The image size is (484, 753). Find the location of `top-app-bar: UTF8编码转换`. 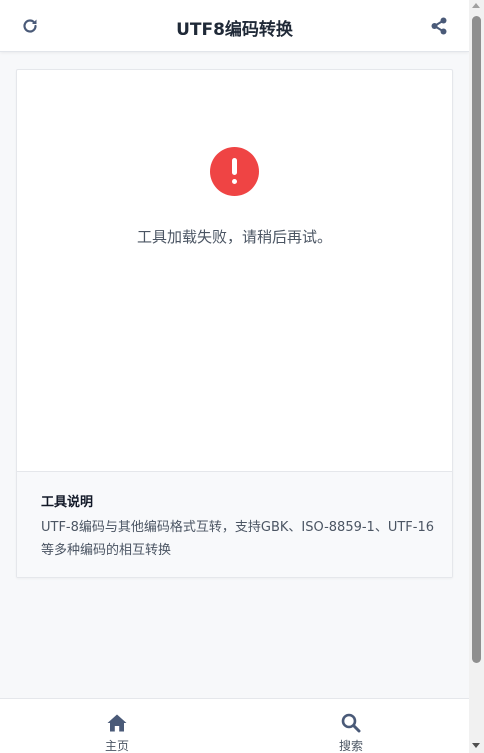

top-app-bar: UTF8编码转换 is located at coordinates (234, 26).